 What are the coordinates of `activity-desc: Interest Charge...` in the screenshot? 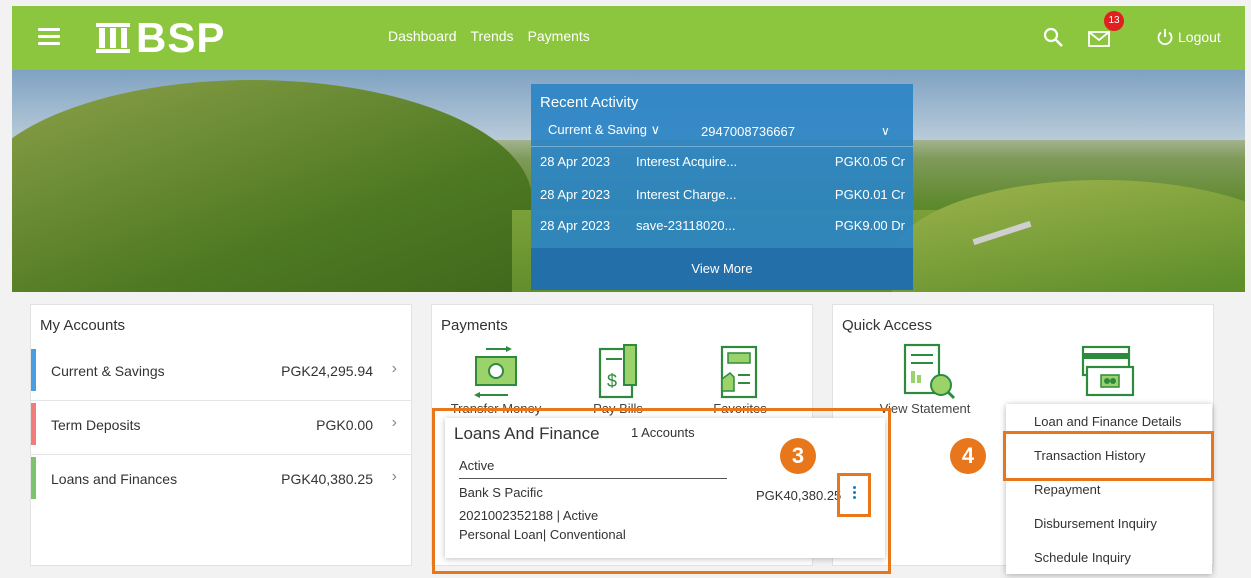 It's located at (686, 194).